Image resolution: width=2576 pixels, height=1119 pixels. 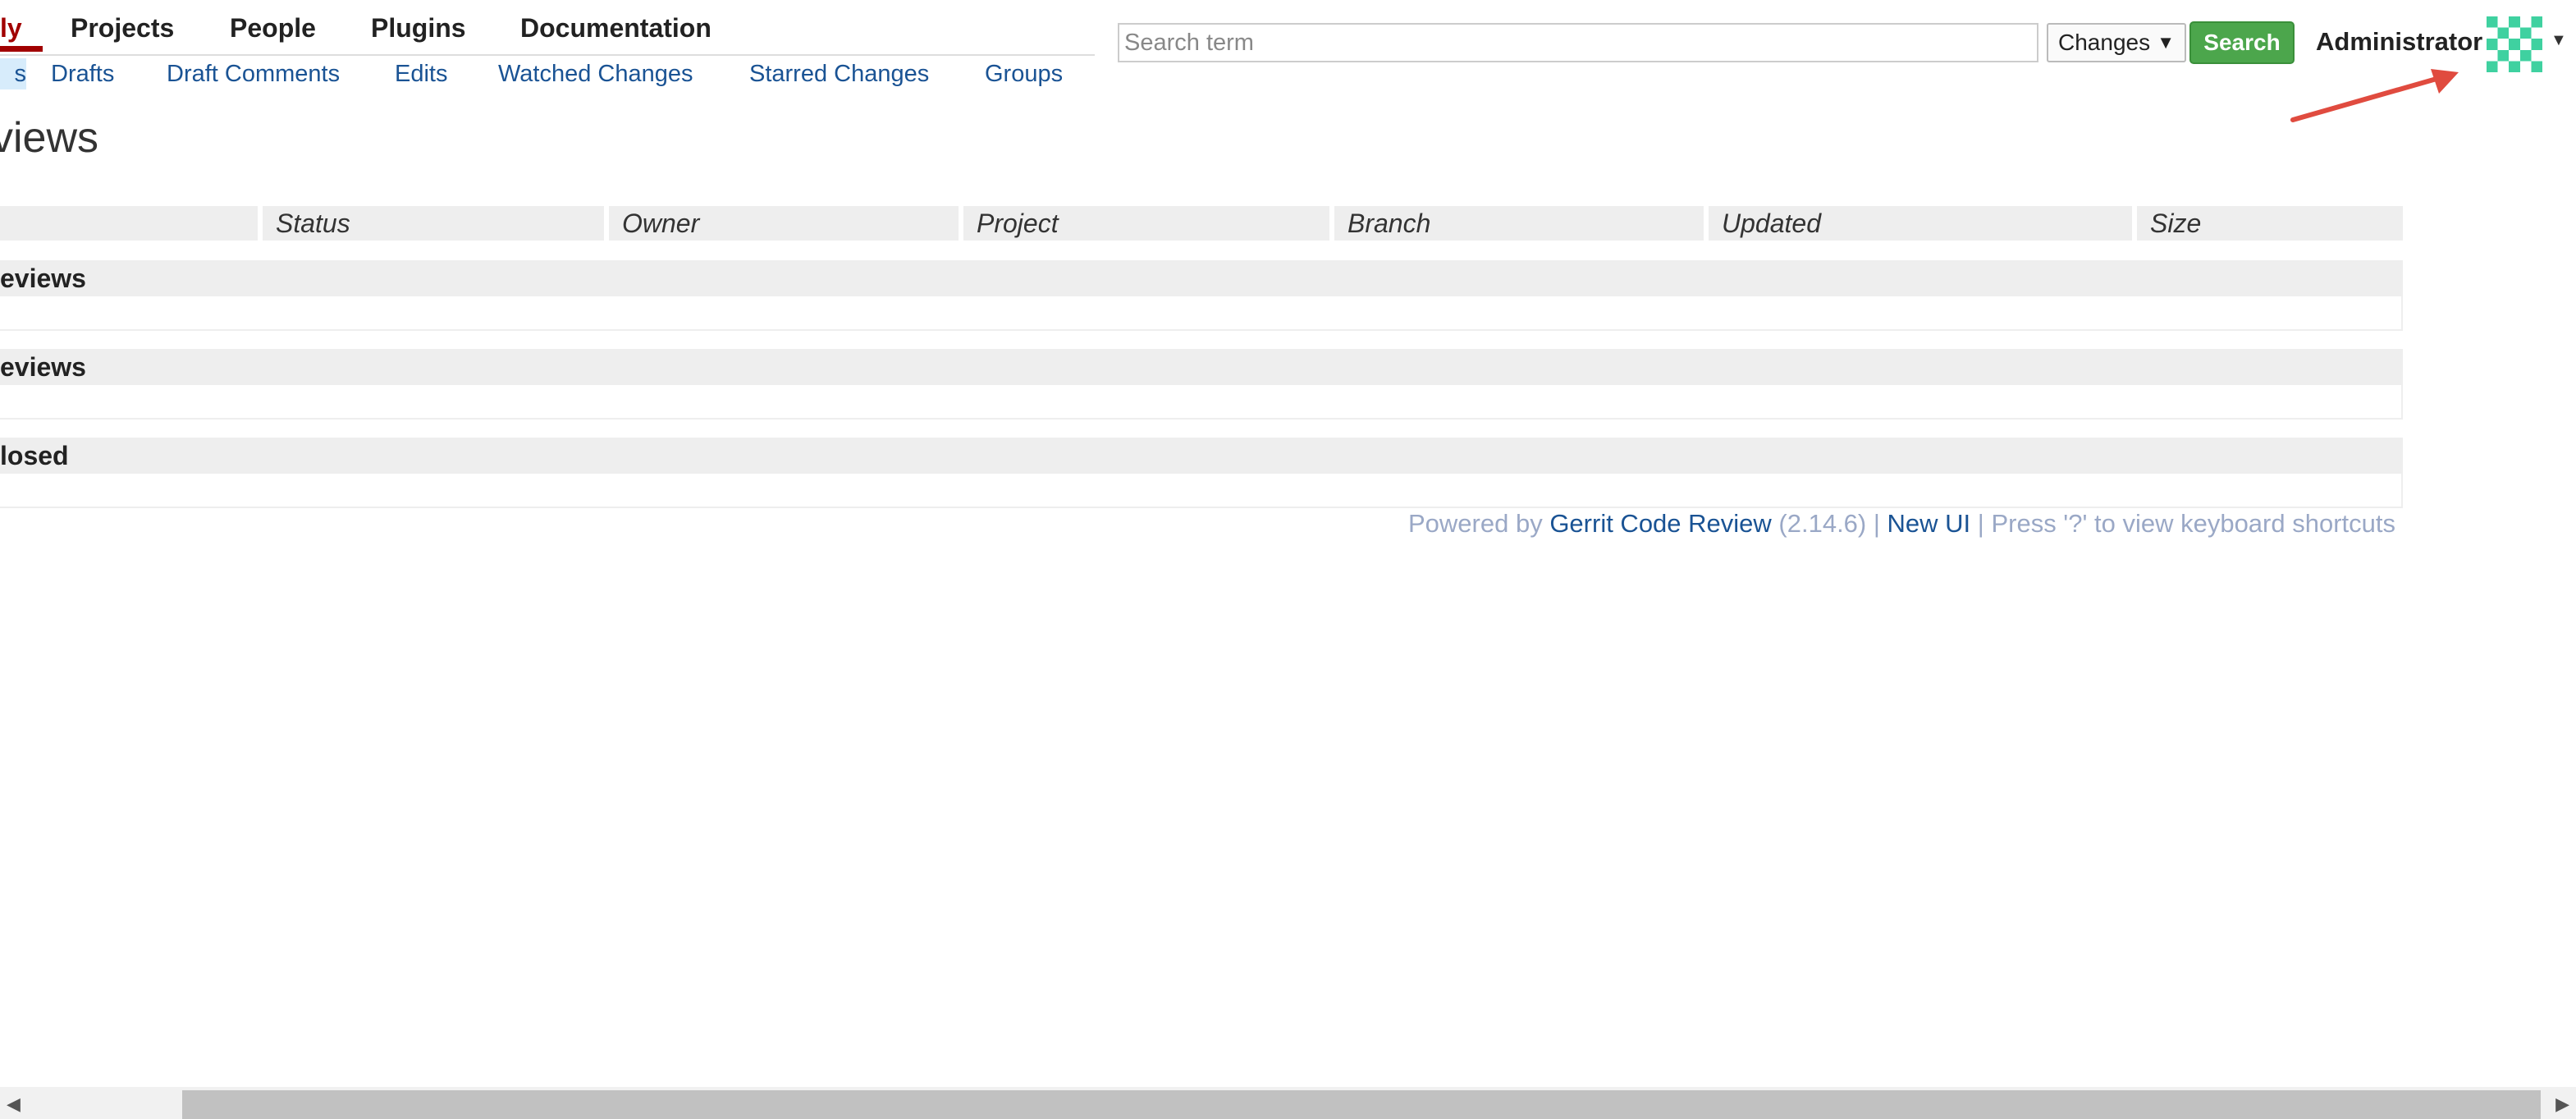 I want to click on column-header-project: Project, so click(x=1146, y=224).